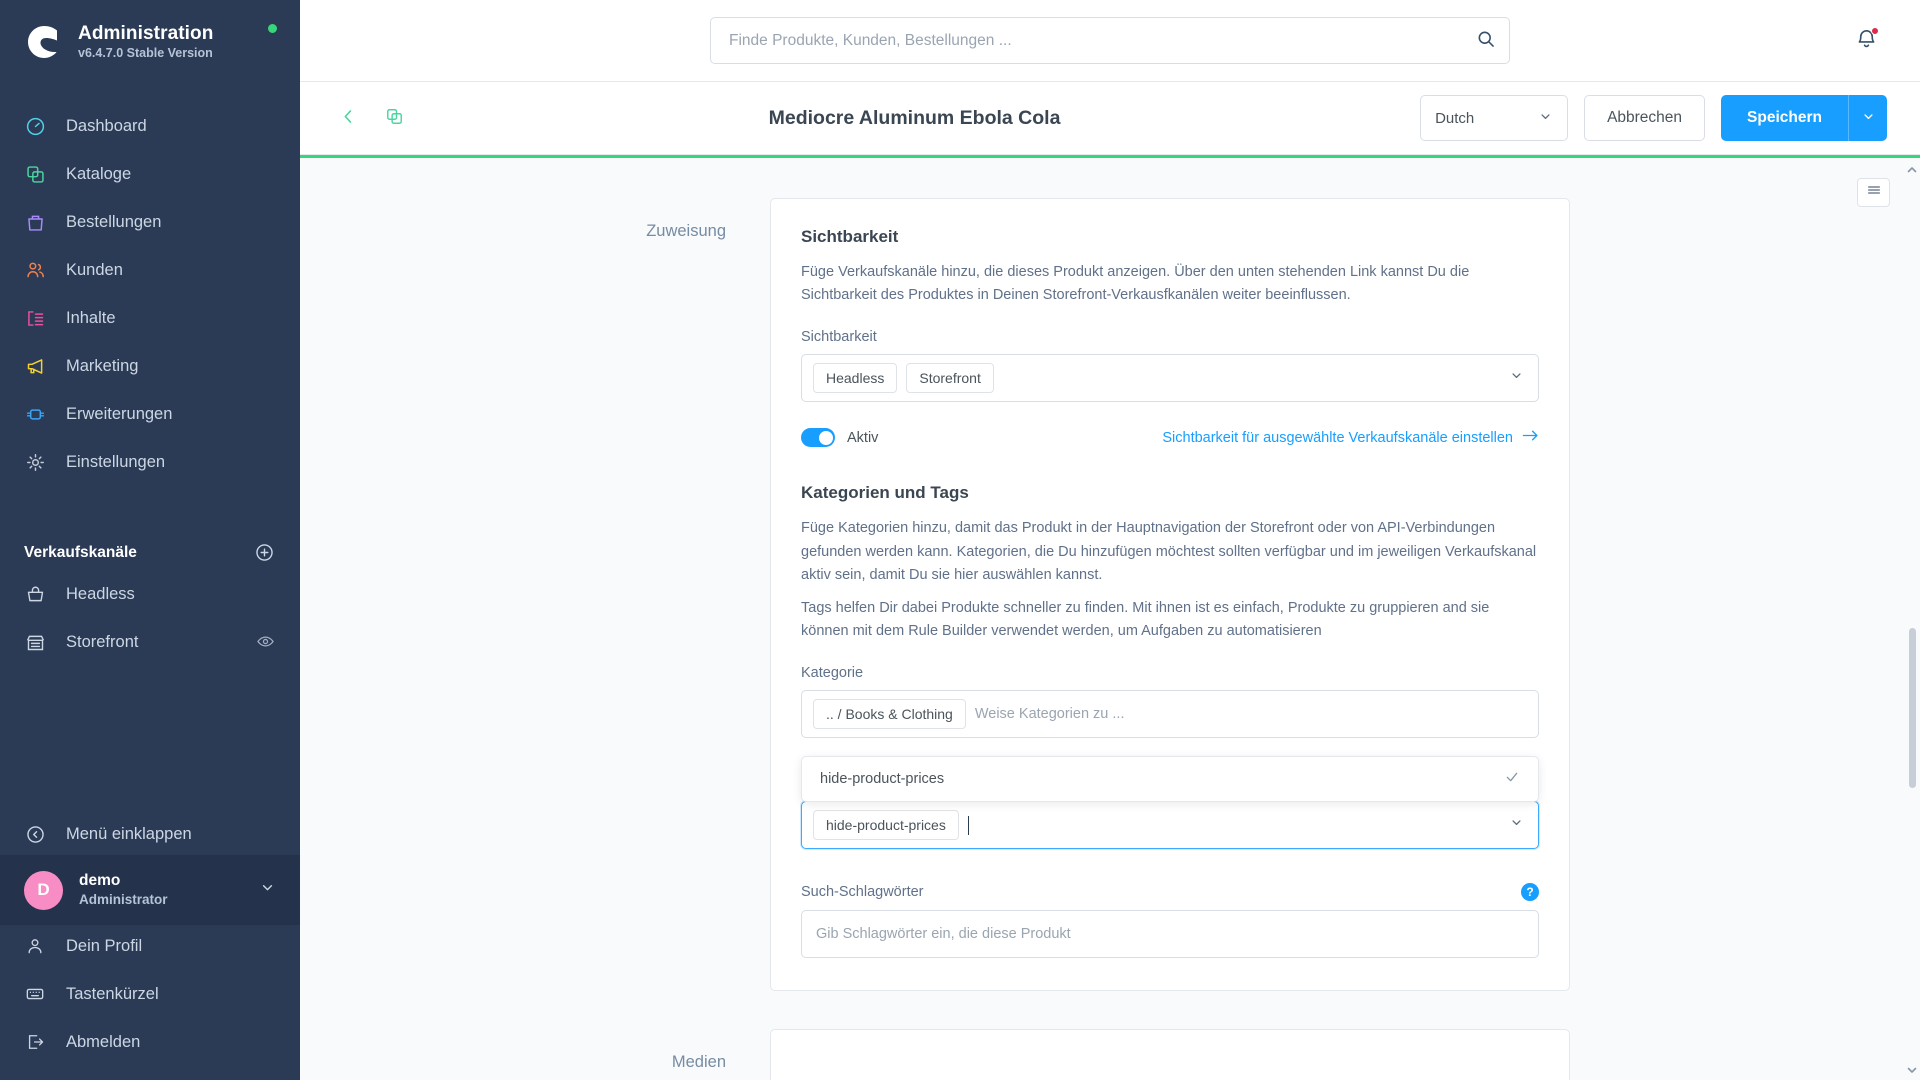 The image size is (1920, 1080). Describe the element at coordinates (272, 28) in the screenshot. I see `status-online-dot-icon` at that location.